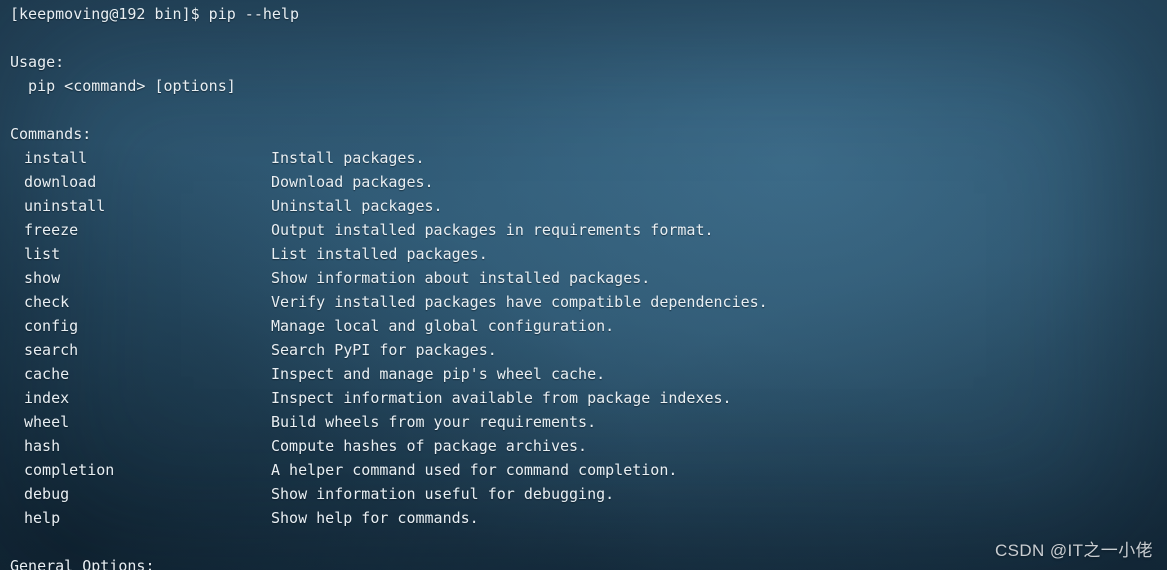  I want to click on prompt-line: [keepmoving@192 bin]$ pip --help, so click(154, 14).